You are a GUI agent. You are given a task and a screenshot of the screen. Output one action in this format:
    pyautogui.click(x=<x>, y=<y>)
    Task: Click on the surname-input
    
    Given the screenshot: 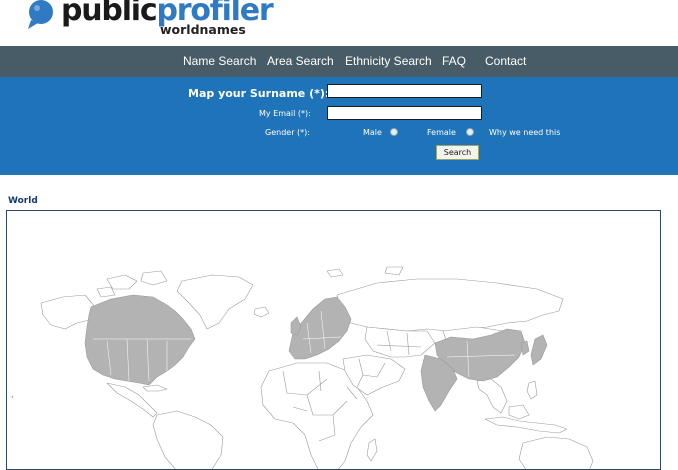 What is the action you would take?
    pyautogui.click(x=404, y=91)
    